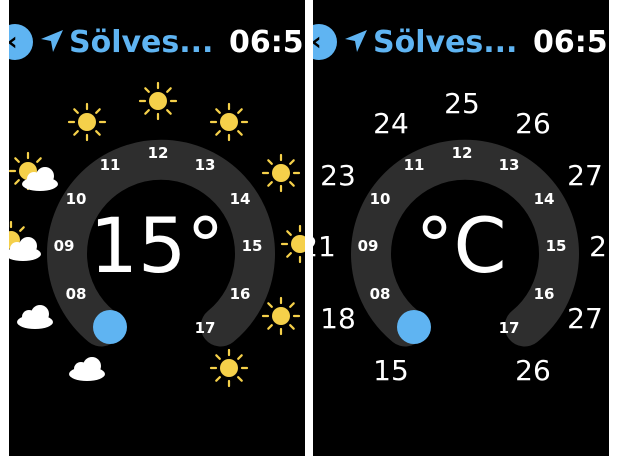 Image resolution: width=618 pixels, height=464 pixels. Describe the element at coordinates (461, 245) in the screenshot. I see `temperature-unit: °C` at that location.